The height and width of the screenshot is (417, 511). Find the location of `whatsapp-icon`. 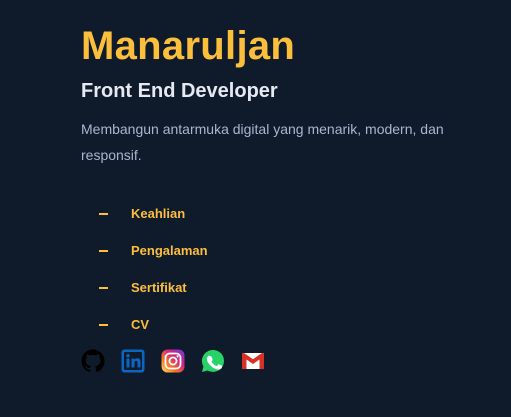

whatsapp-icon is located at coordinates (213, 361).